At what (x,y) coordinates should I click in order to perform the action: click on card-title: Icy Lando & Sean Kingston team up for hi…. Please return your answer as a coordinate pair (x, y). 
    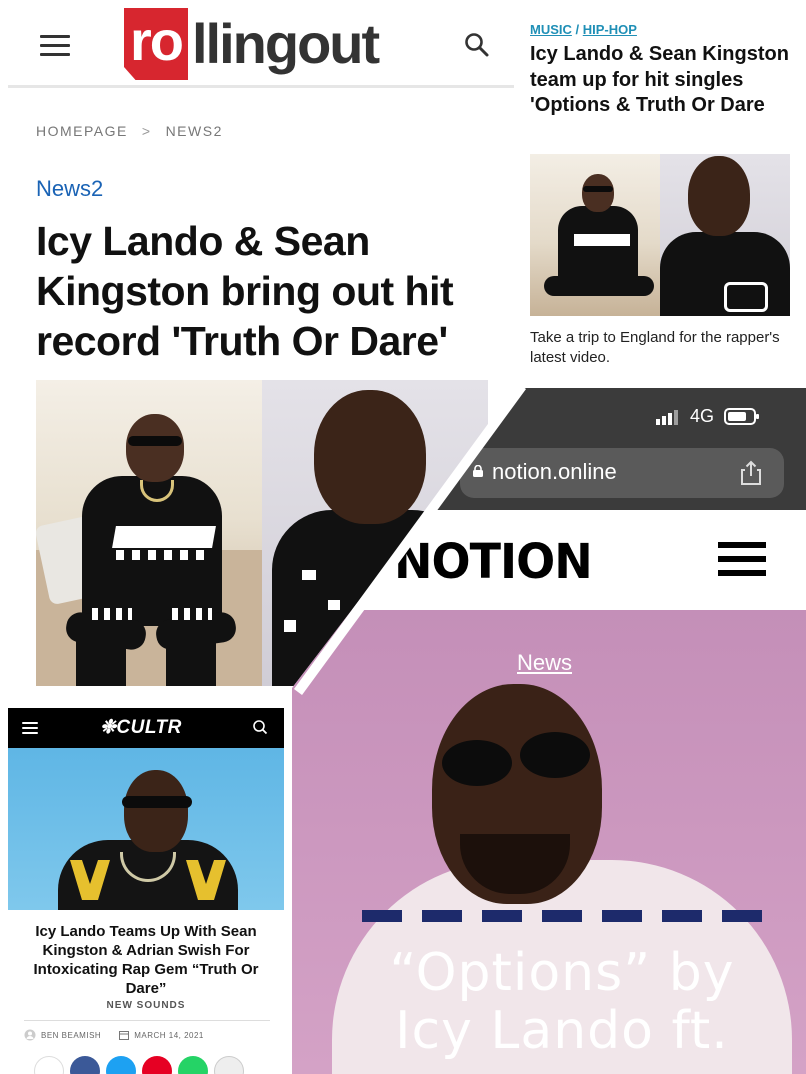
    Looking at the image, I should click on (660, 80).